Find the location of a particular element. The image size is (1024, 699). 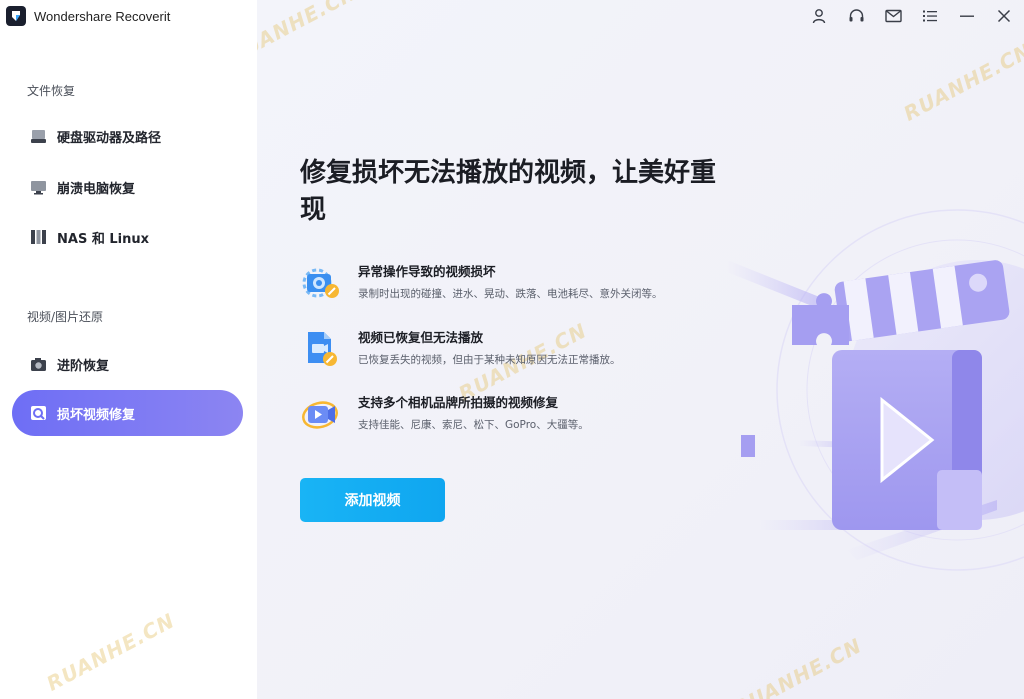

feature-desc: 已恢复丢失的视频，但由于某种未知原因无法正常播放。 is located at coordinates (489, 360).